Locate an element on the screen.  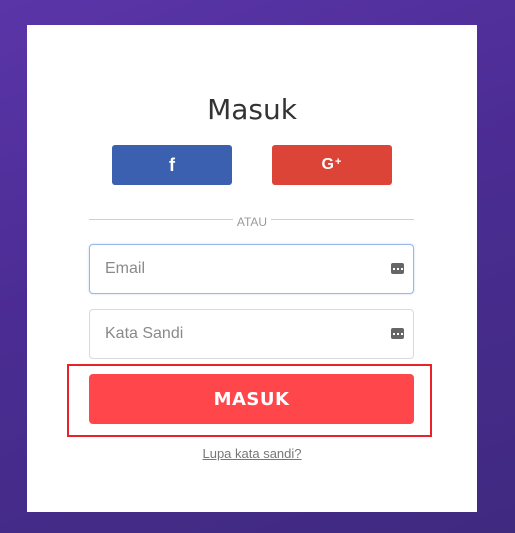
email-field is located at coordinates (251, 269).